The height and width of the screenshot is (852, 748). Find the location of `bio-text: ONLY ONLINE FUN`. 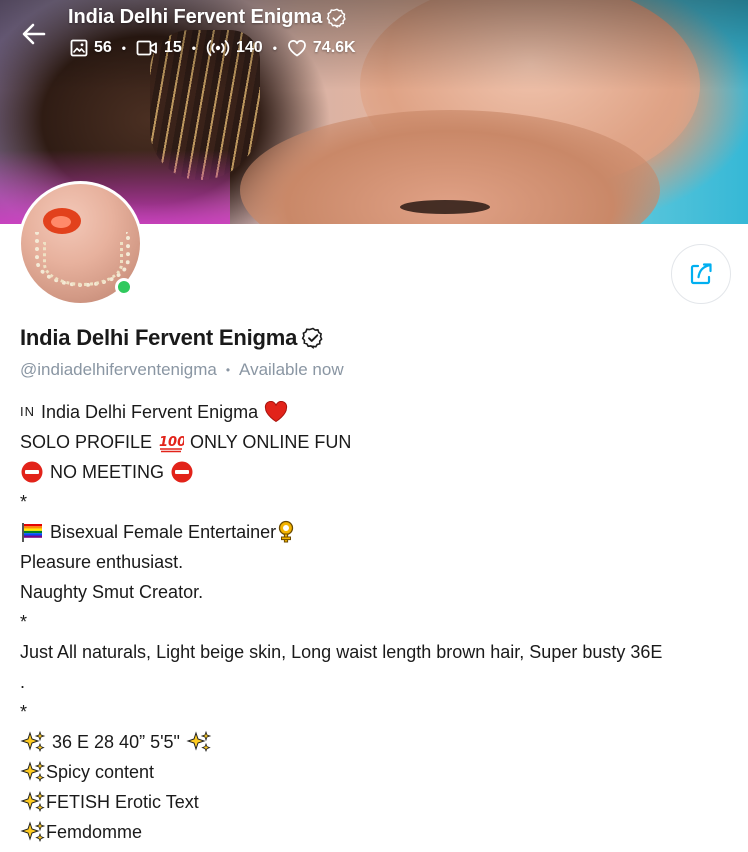

bio-text: ONLY ONLINE FUN is located at coordinates (271, 442).